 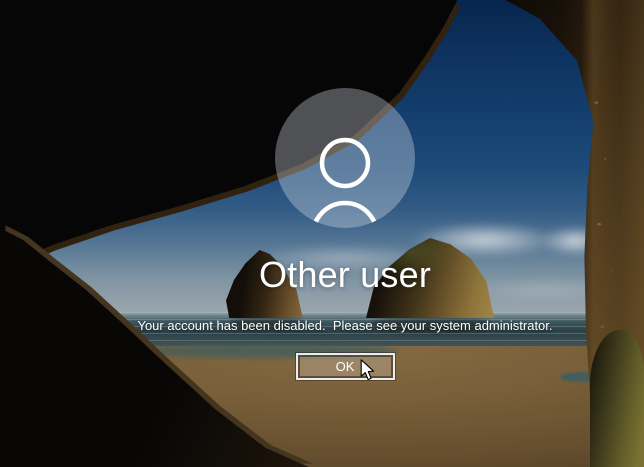 I want to click on ok-button: OK, so click(x=345, y=367).